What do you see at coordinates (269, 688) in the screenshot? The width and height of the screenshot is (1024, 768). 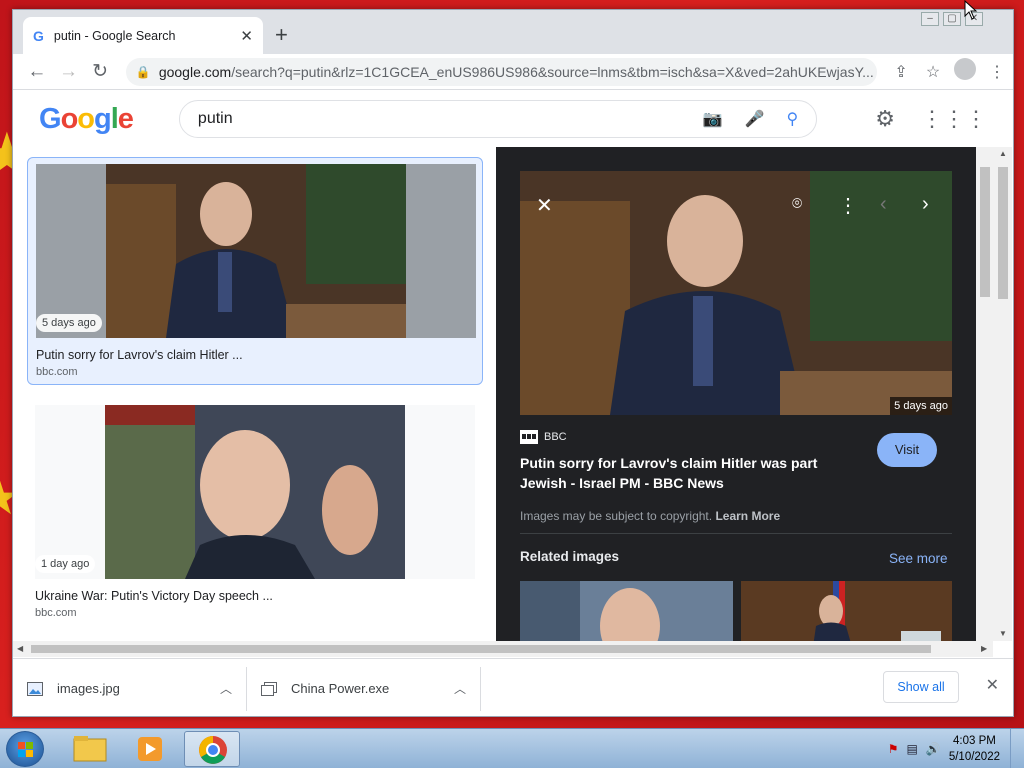 I see `exe-file-icon` at bounding box center [269, 688].